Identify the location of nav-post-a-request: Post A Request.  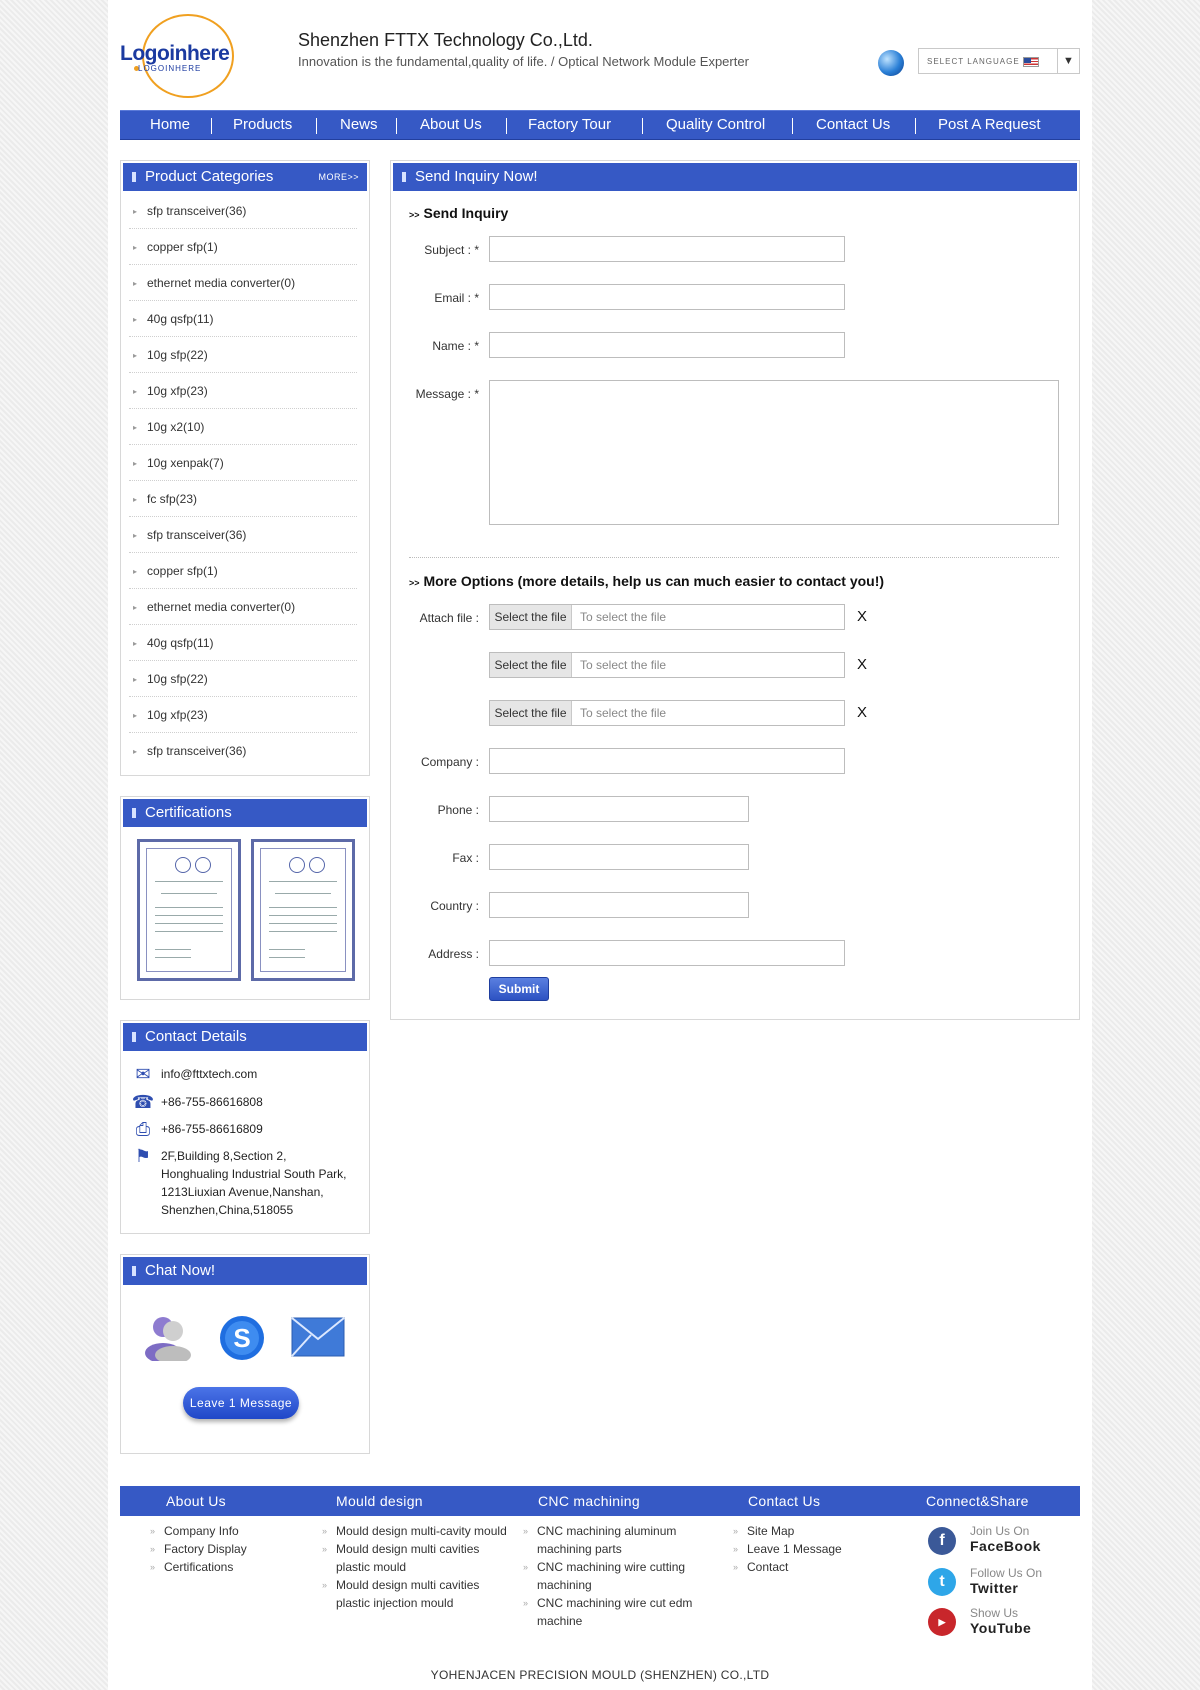
(989, 125).